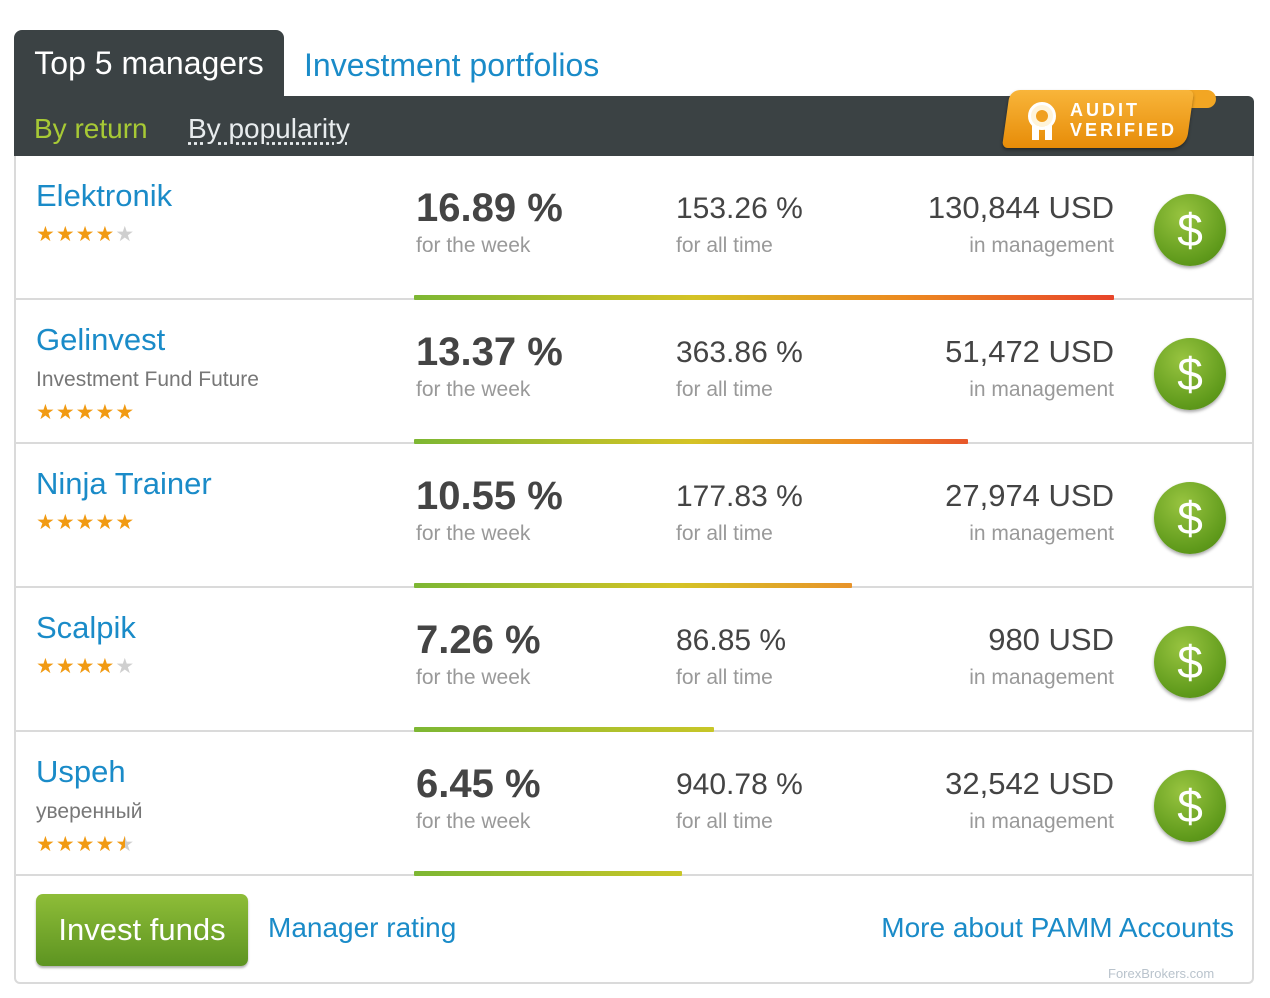 The width and height of the screenshot is (1270, 998). I want to click on funds-in-management: 51,472 USD, so click(1029, 351).